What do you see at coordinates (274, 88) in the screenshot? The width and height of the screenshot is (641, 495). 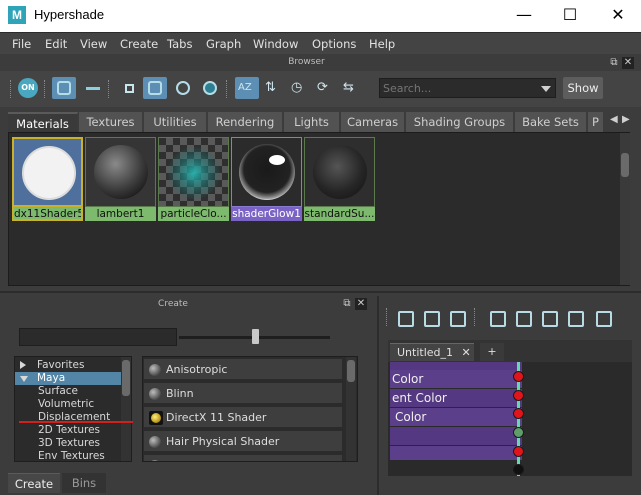 I see `sort-by-type-button: ⇅` at bounding box center [274, 88].